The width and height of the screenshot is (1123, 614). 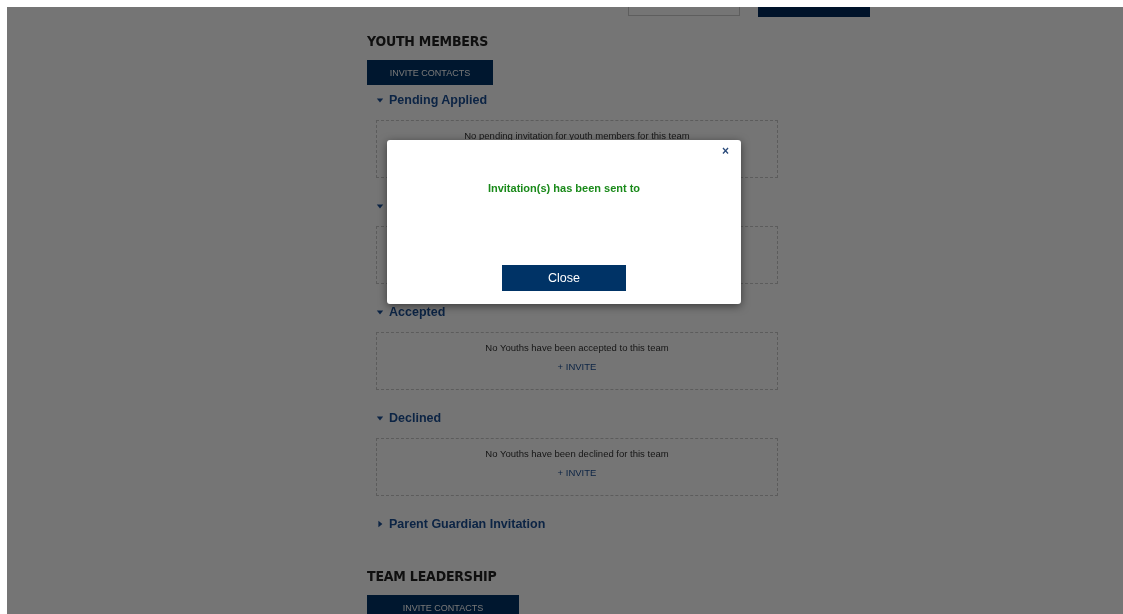 I want to click on section-title: YOUTH MEMBERS, so click(x=428, y=41).